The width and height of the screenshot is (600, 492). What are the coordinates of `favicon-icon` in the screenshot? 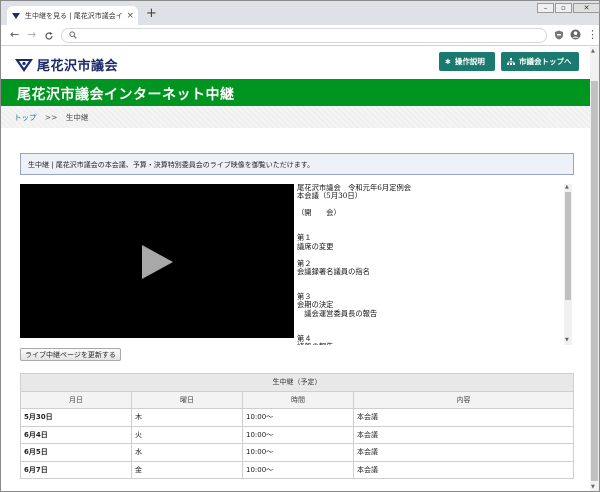 It's located at (16, 15).